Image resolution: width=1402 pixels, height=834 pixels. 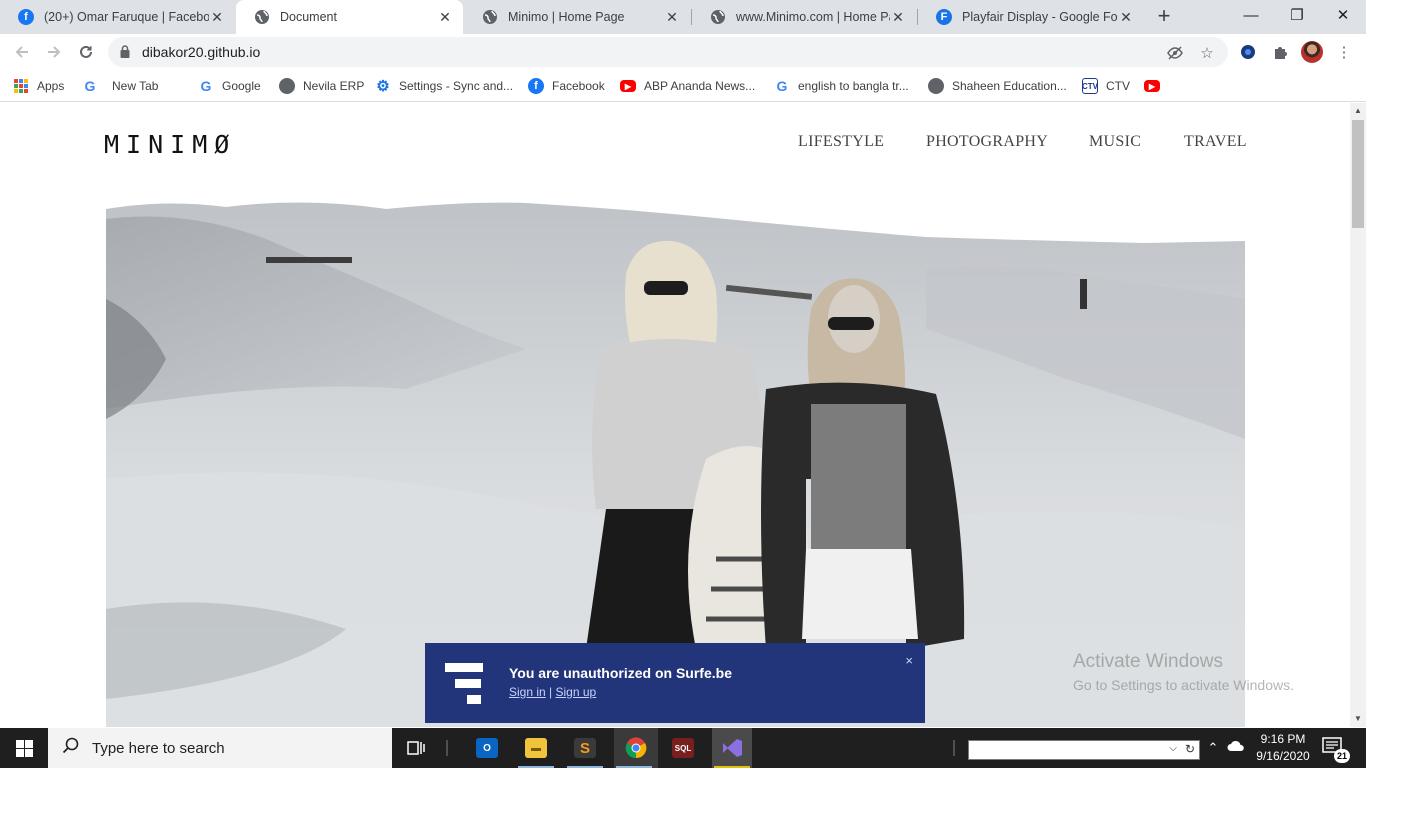 What do you see at coordinates (1173, 748) in the screenshot?
I see `chevron-down-icon: ⌵` at bounding box center [1173, 748].